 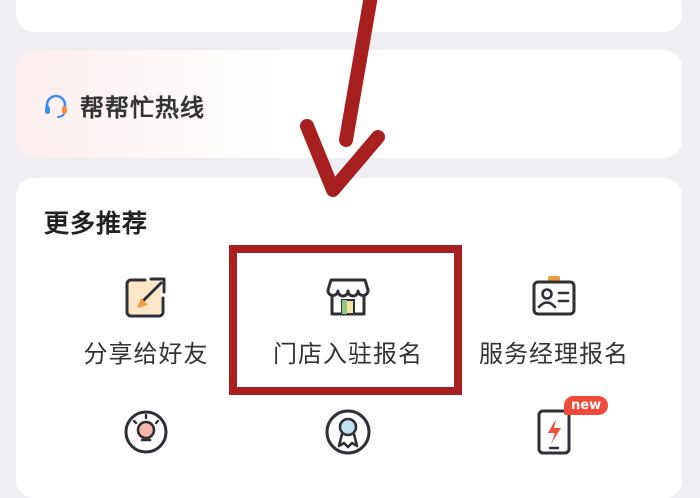 I want to click on lightbulb-icon, so click(x=146, y=432).